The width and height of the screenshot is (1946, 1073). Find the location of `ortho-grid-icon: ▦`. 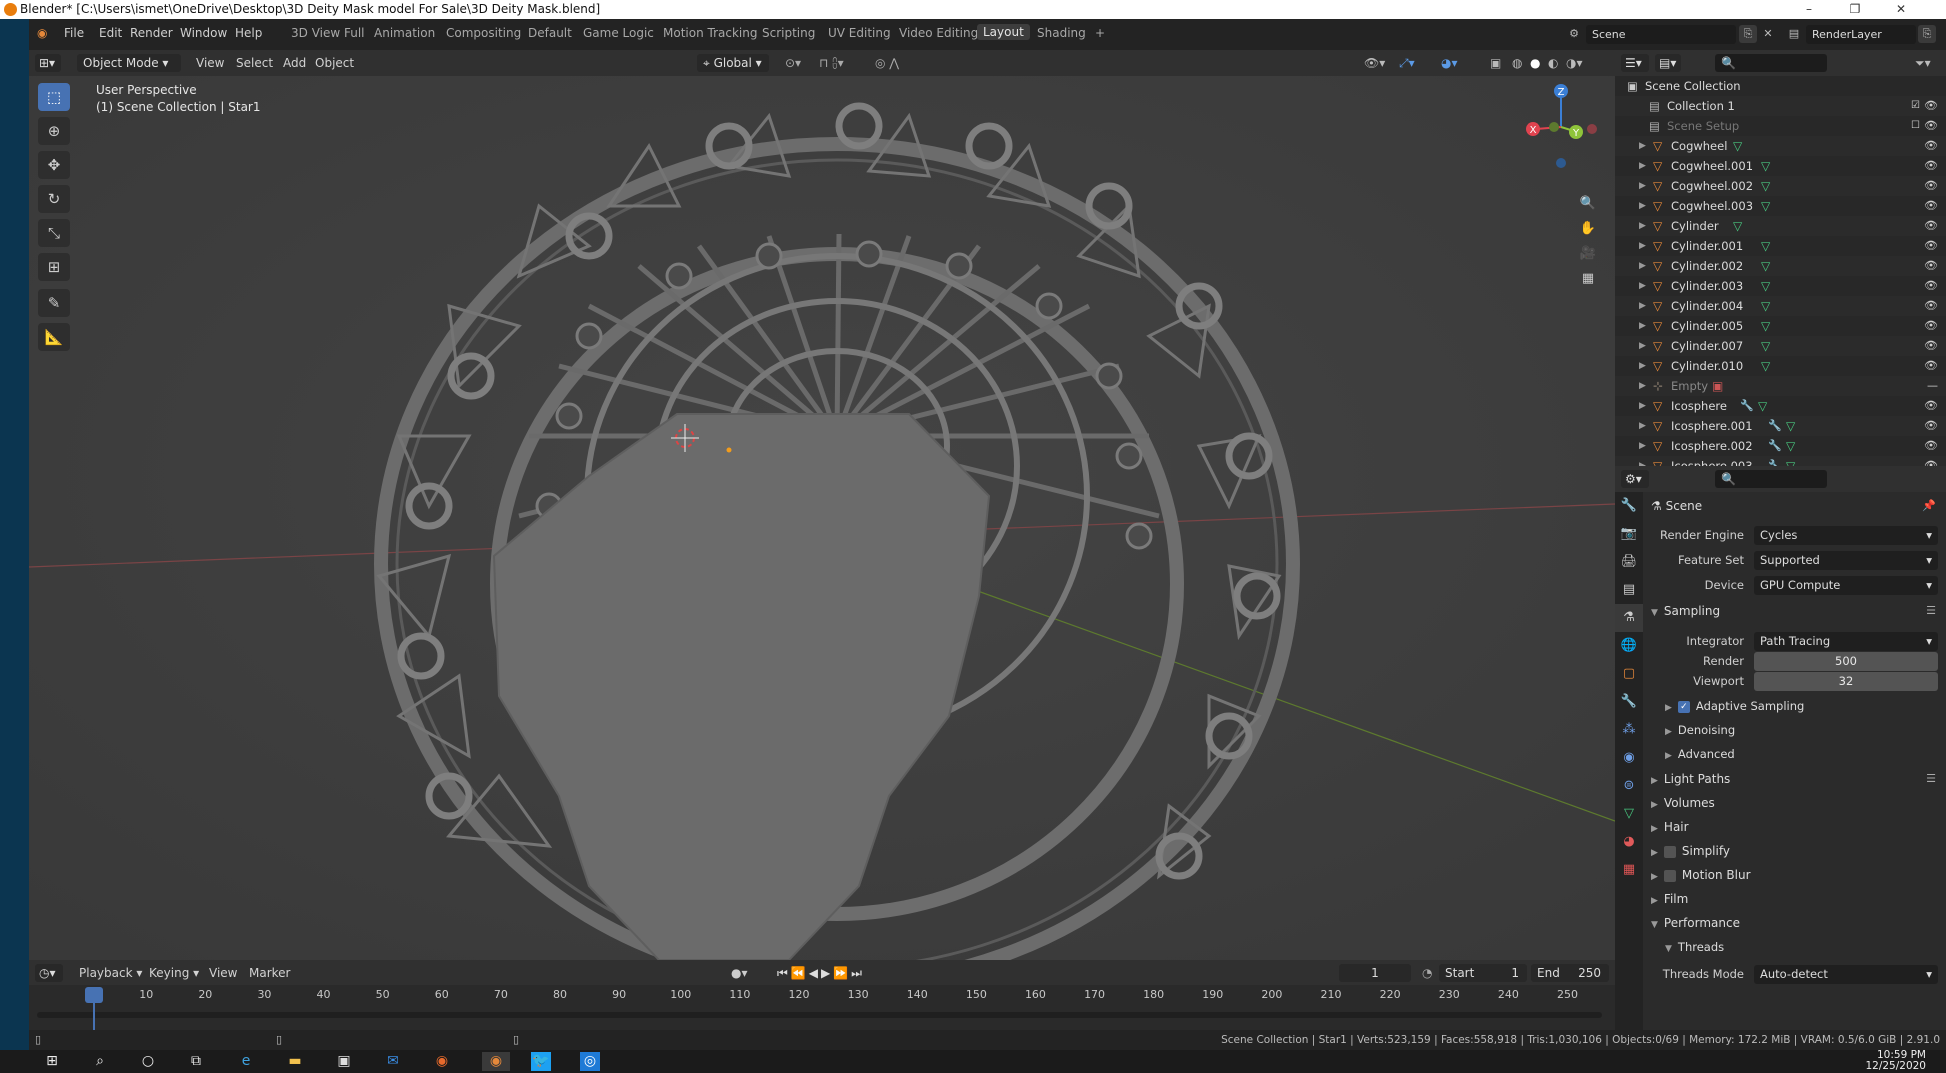

ortho-grid-icon: ▦ is located at coordinates (1588, 279).